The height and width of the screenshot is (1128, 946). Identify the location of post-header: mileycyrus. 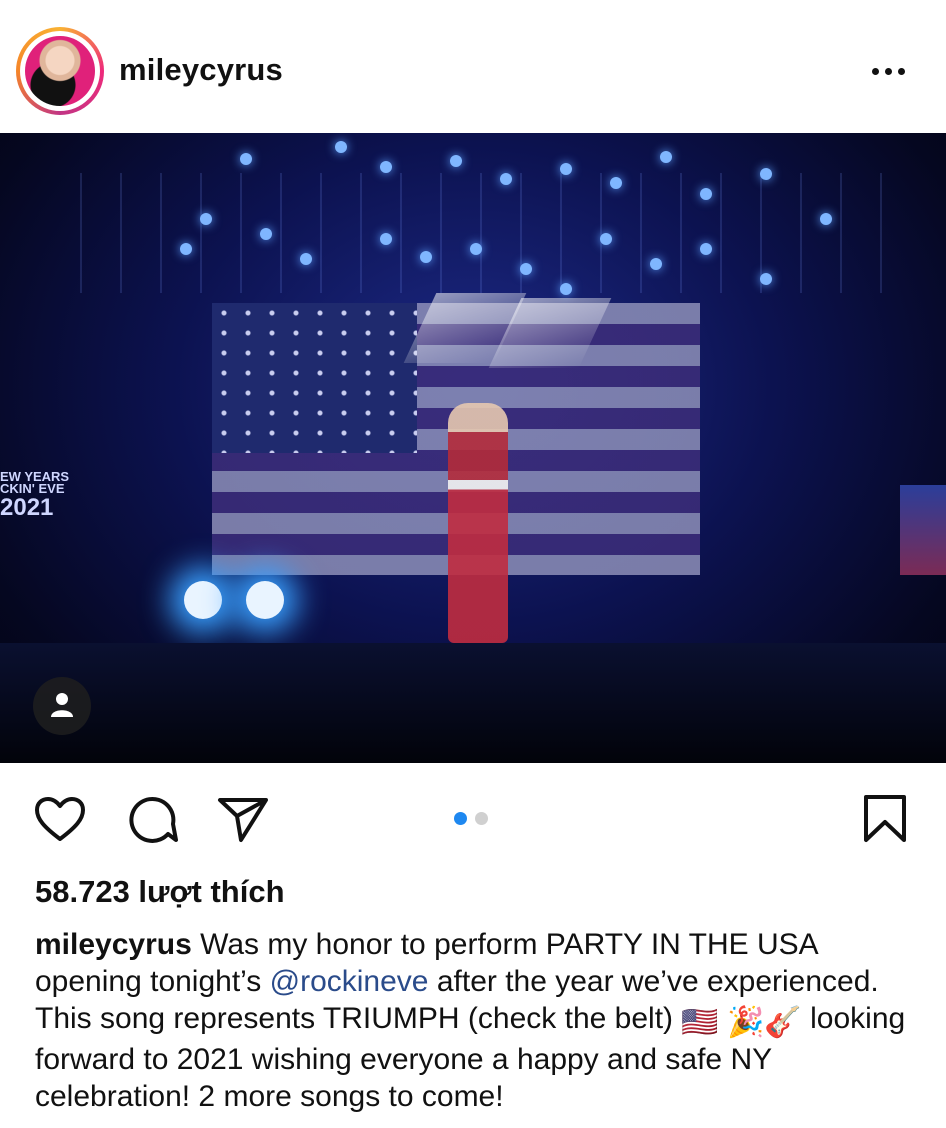
(473, 66).